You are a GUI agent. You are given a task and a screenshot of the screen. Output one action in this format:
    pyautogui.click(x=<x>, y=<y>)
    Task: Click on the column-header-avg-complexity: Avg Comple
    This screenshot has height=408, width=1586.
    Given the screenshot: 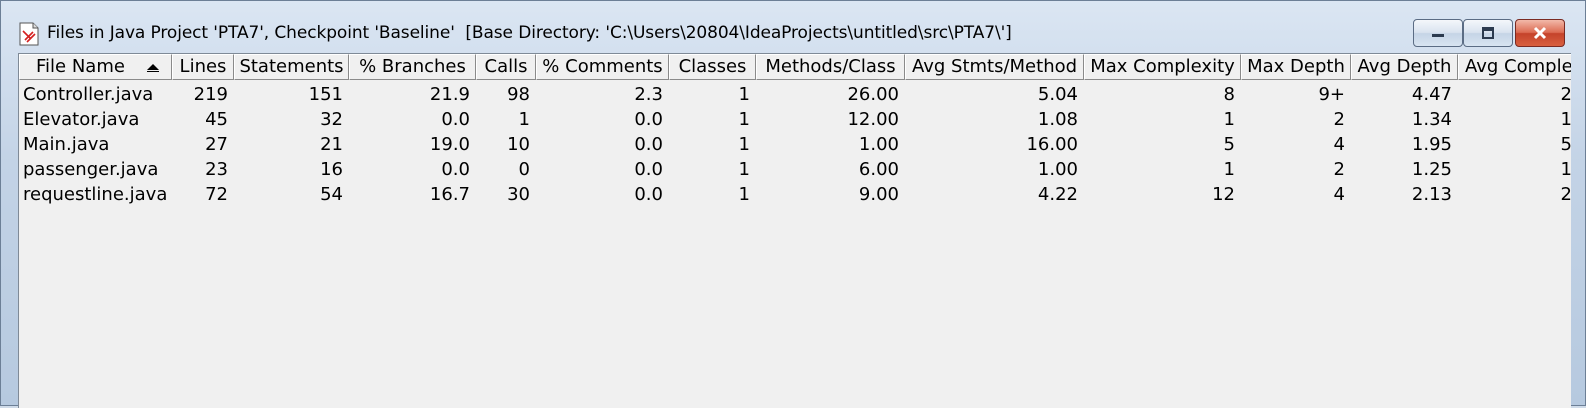 What is the action you would take?
    pyautogui.click(x=1514, y=67)
    